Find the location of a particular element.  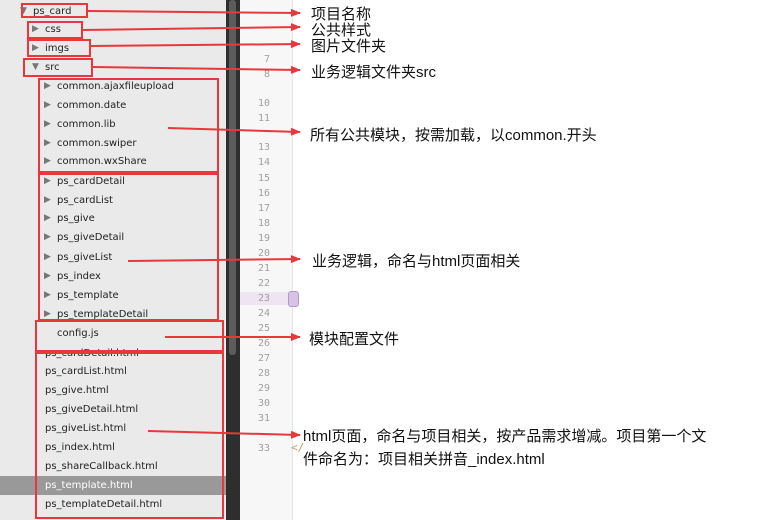

annotation-html-pages-line2: 件命名为：项目相关拼音_index.html is located at coordinates (424, 459).